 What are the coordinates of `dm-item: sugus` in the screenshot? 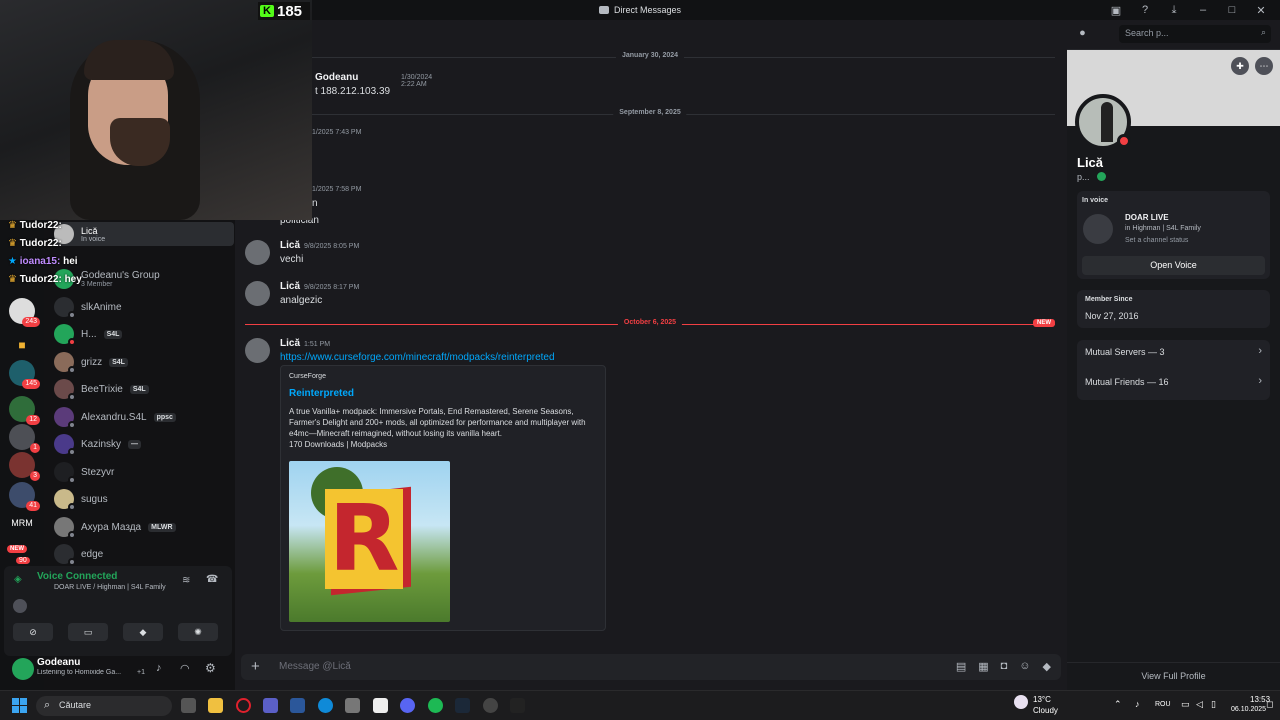 It's located at (141, 499).